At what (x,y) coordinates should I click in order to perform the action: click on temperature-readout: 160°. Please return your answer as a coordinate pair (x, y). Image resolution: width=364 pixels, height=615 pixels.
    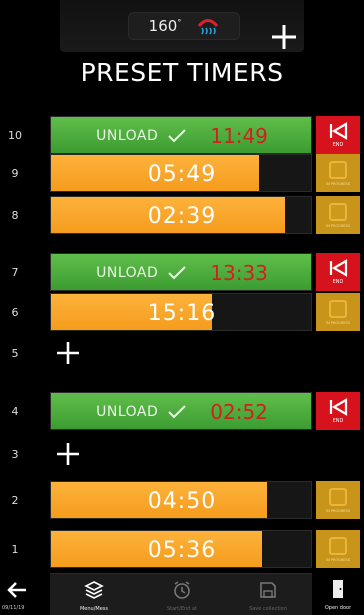
    Looking at the image, I should click on (165, 26).